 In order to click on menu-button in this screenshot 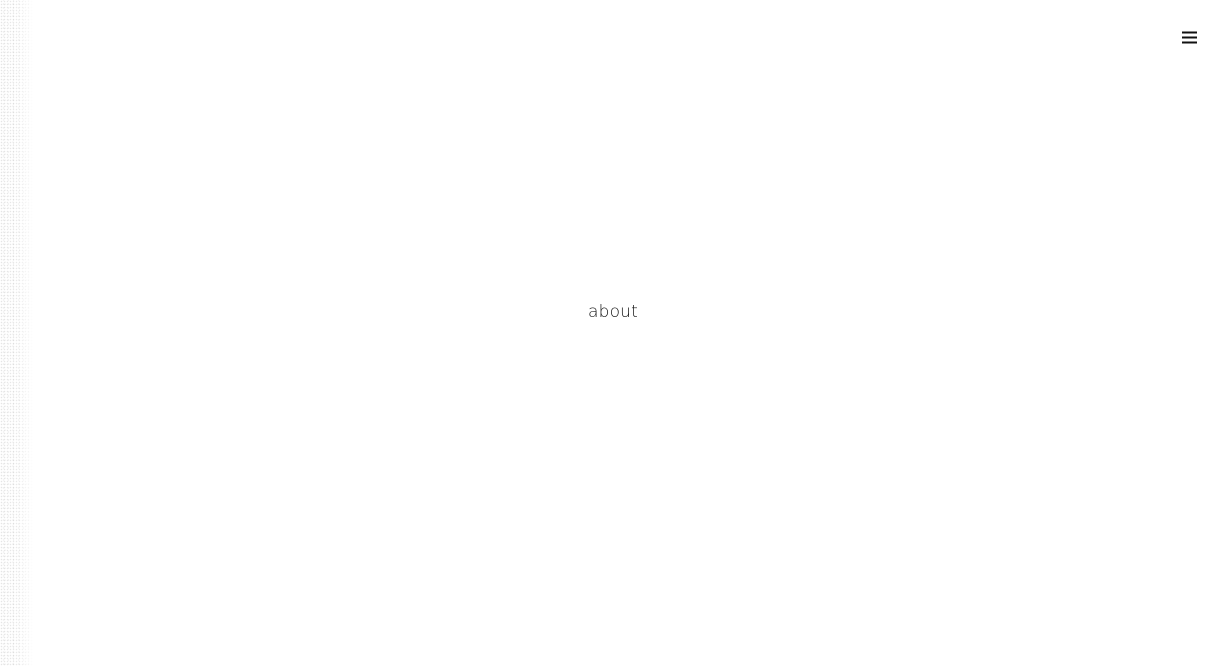, I will do `click(1189, 37)`.